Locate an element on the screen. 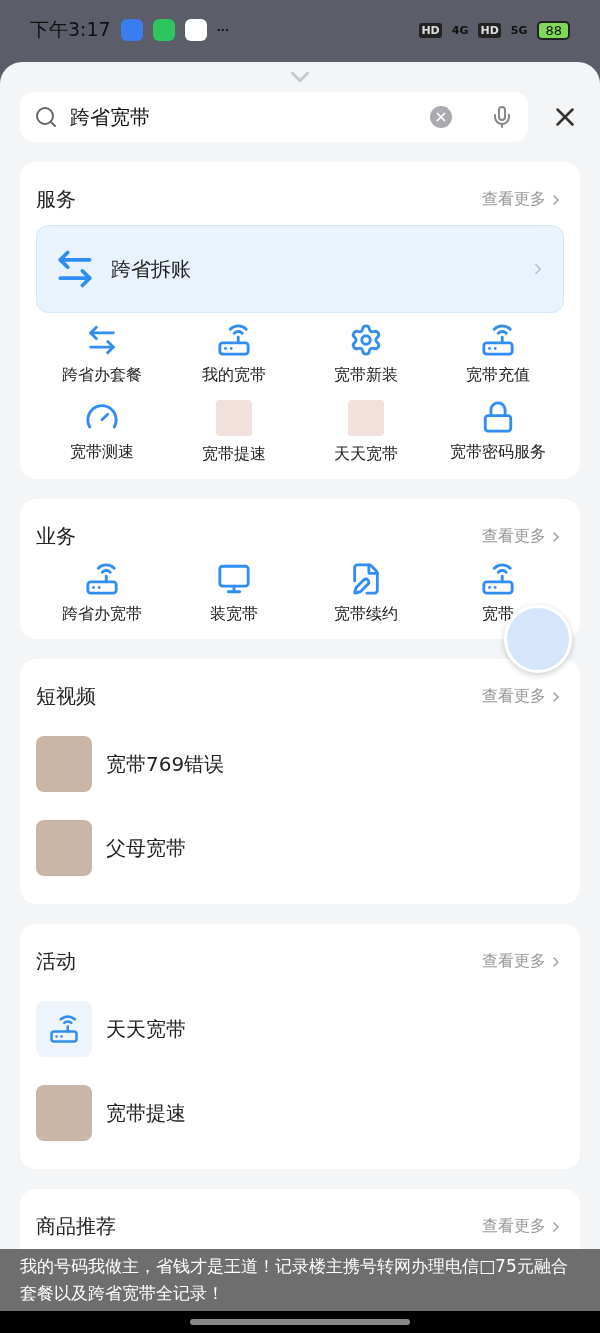 This screenshot has height=1333, width=600. gear-icon is located at coordinates (366, 340).